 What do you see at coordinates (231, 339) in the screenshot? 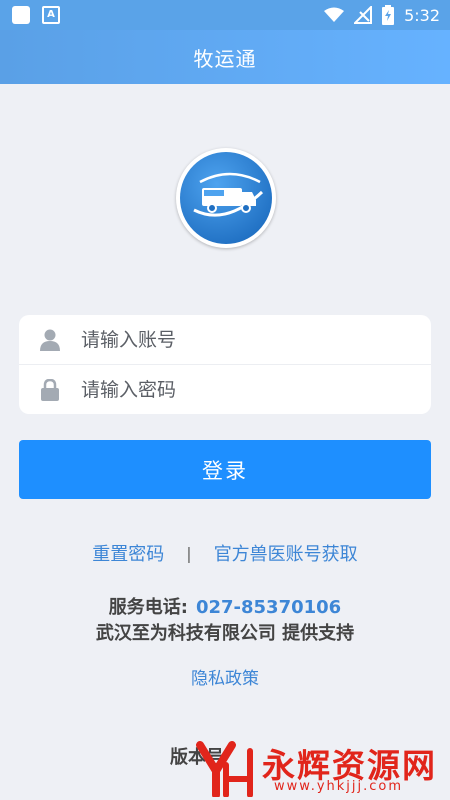
I see `account-input` at bounding box center [231, 339].